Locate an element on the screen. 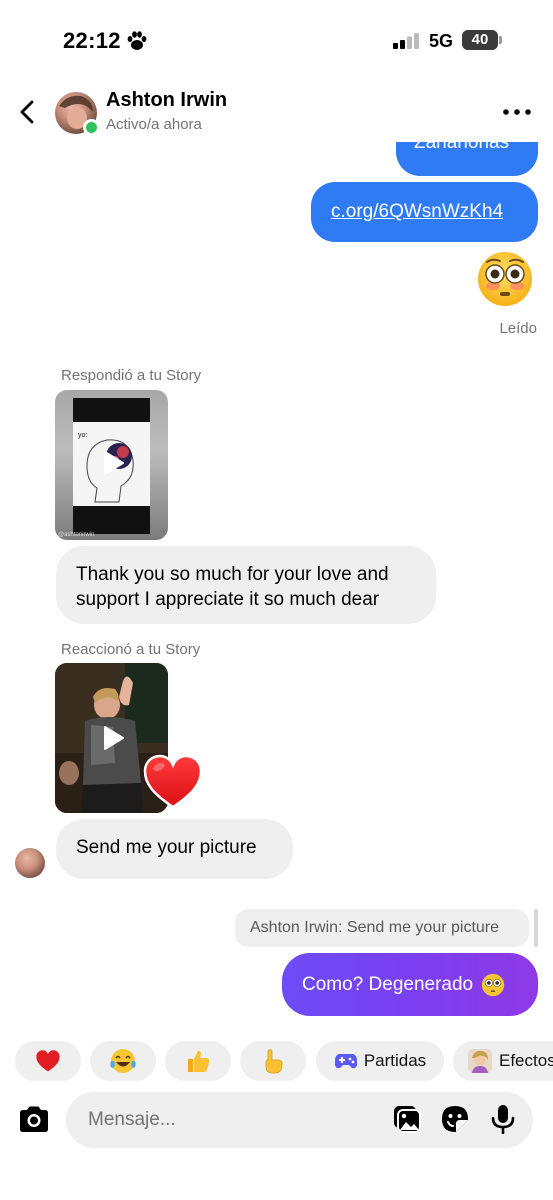 Image resolution: width=553 pixels, height=1200 pixels. game-controller-icon is located at coordinates (345, 1061).